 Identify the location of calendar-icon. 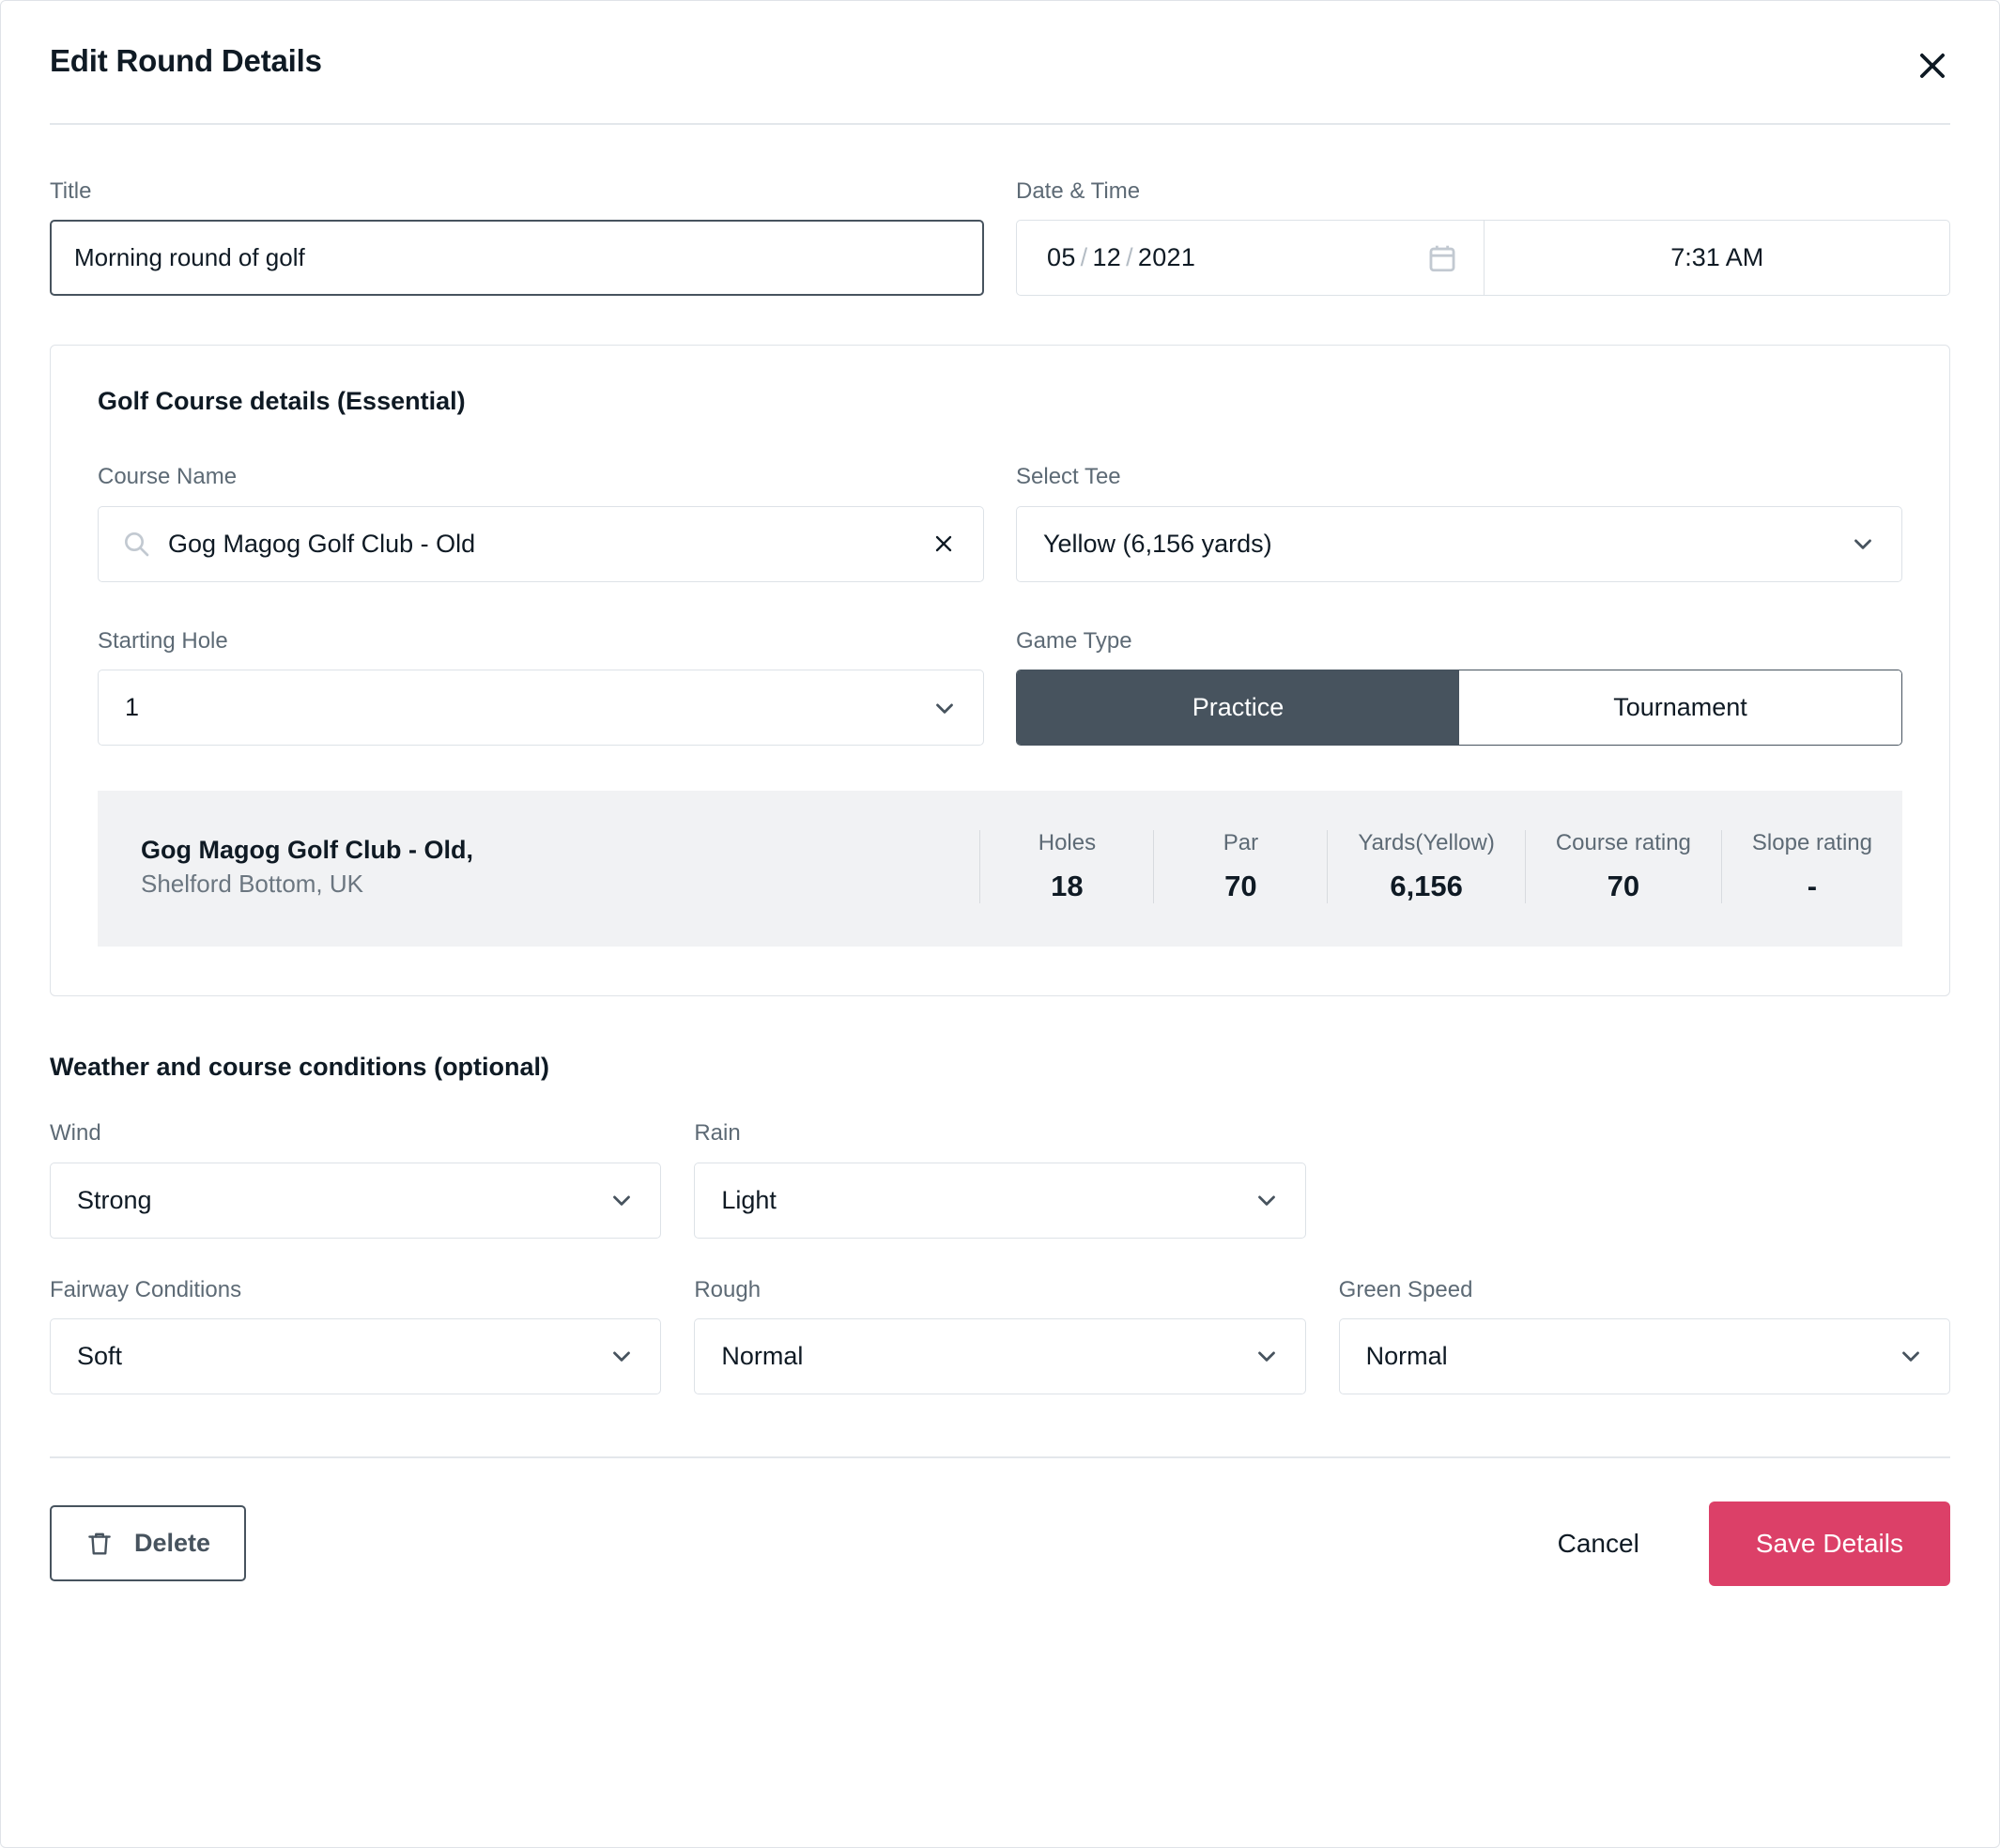
(1442, 258).